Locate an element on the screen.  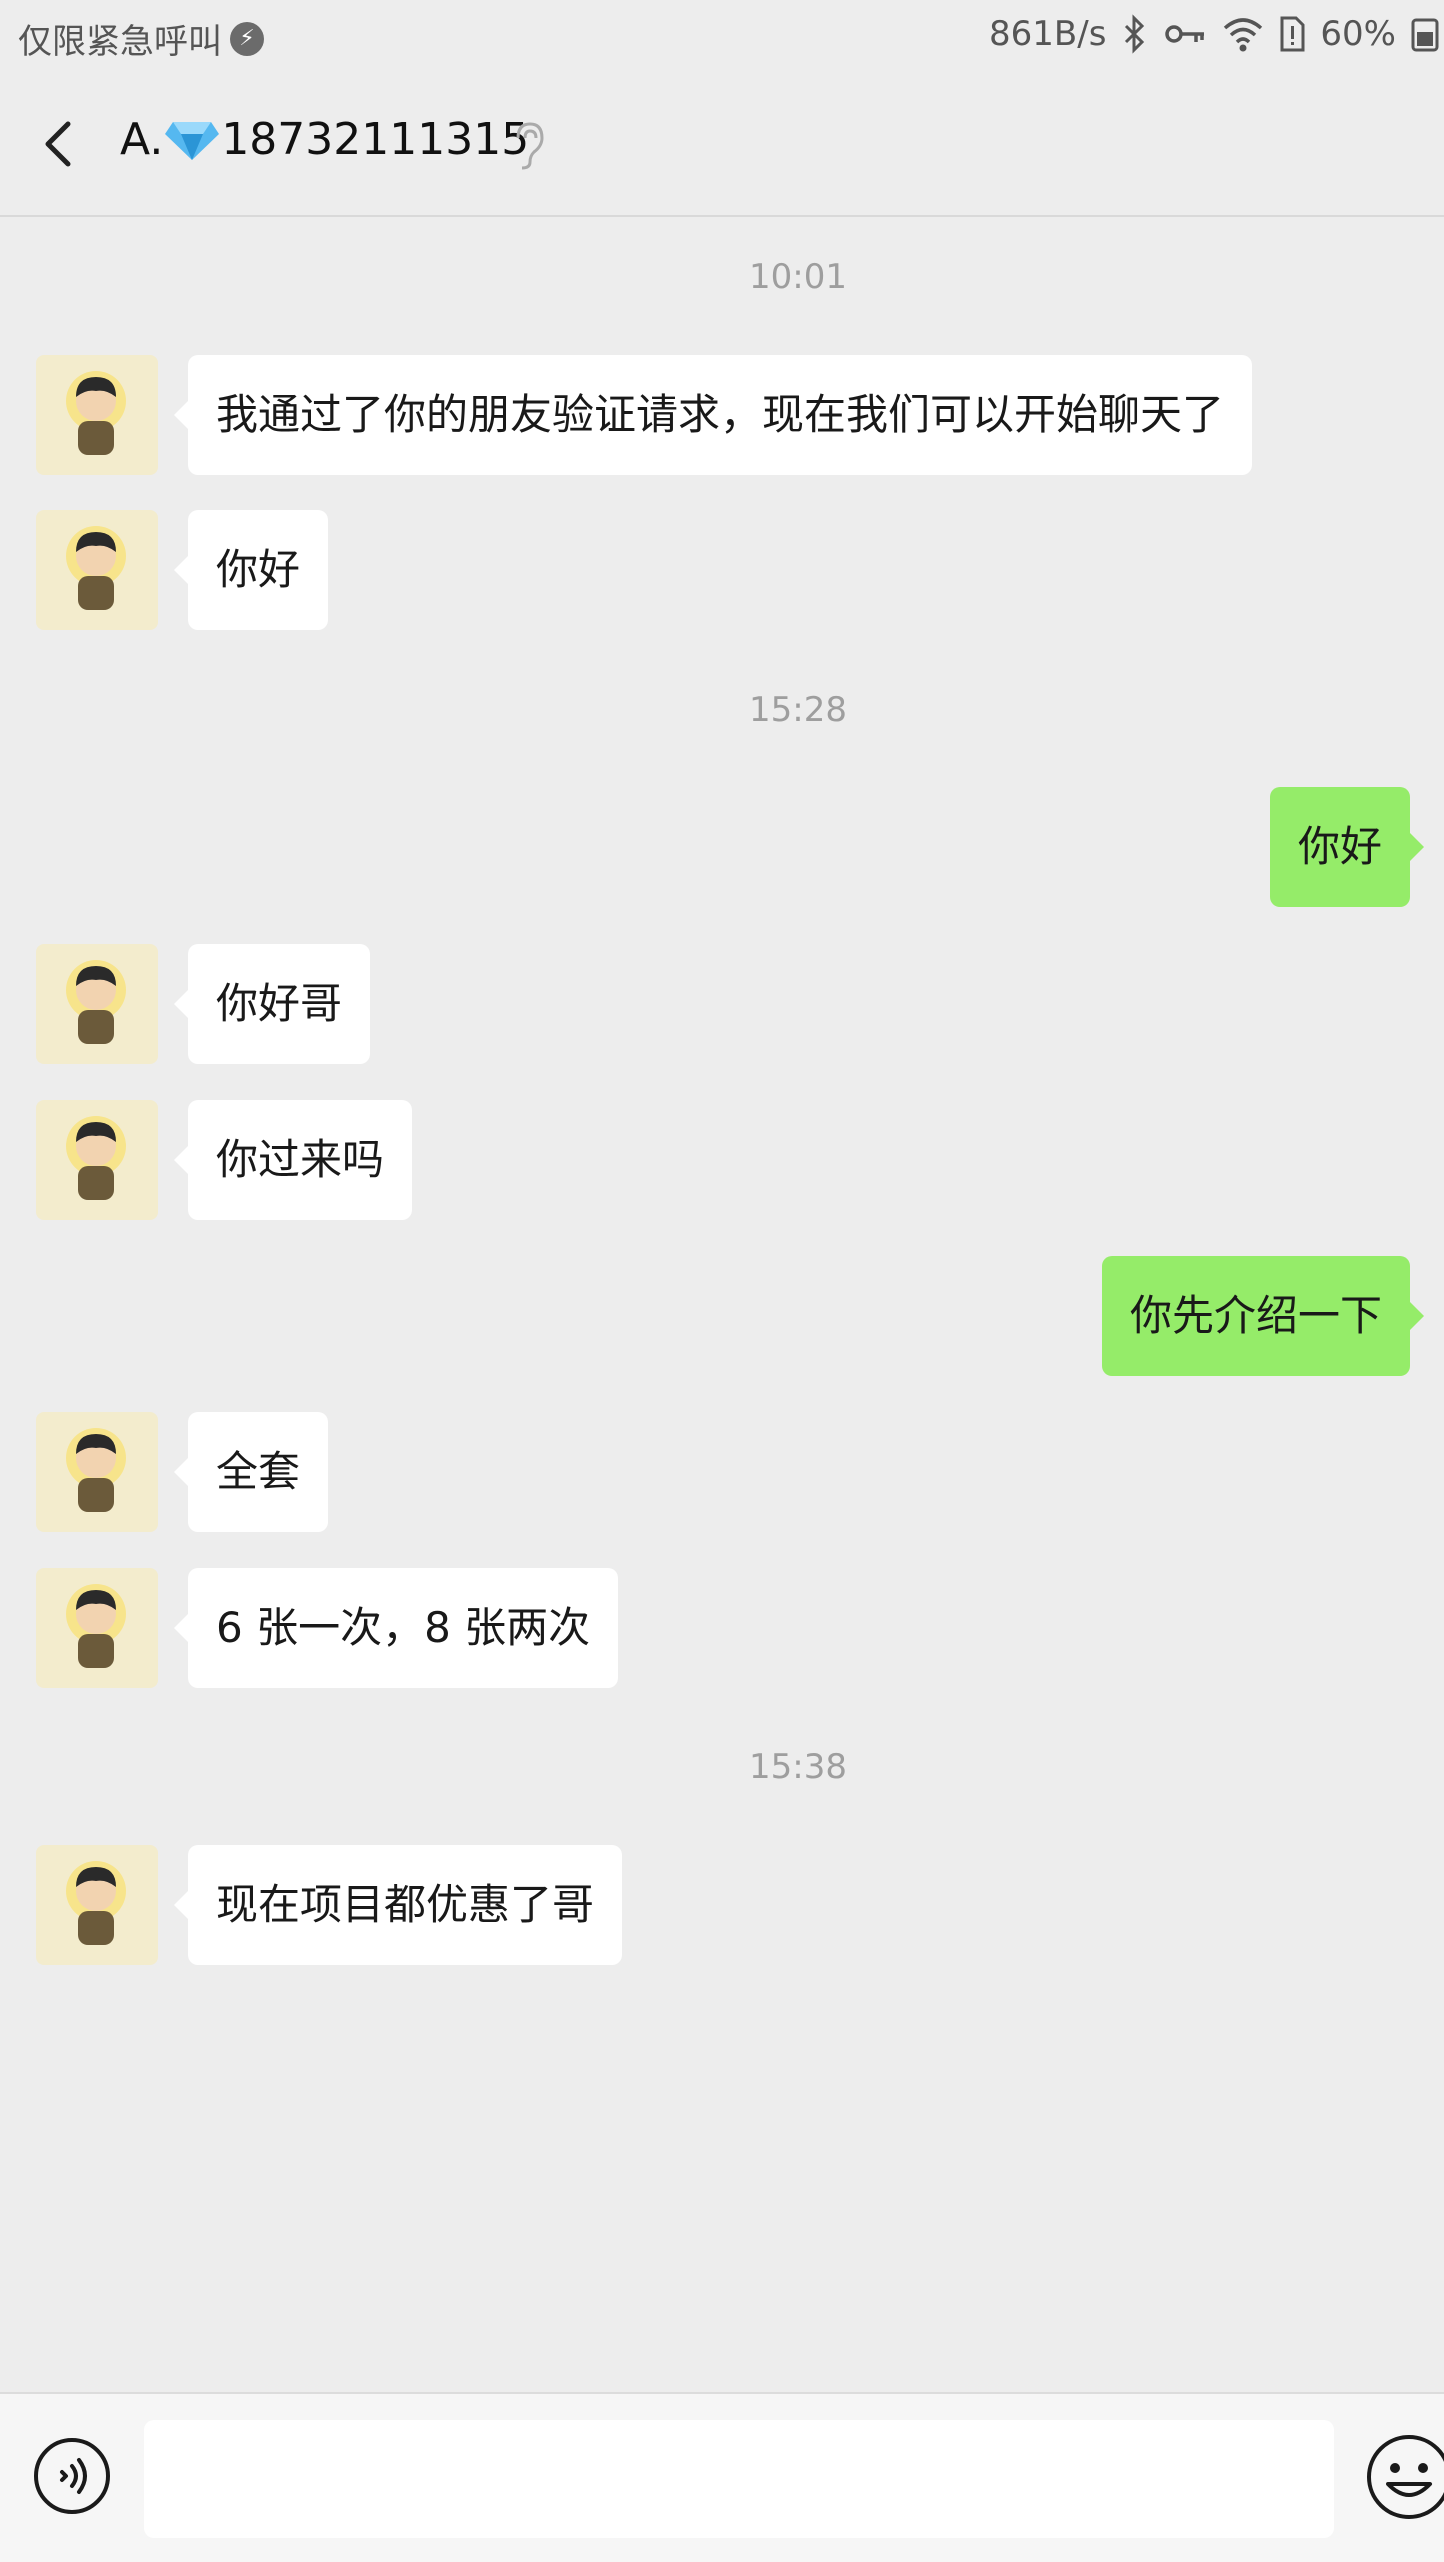
message-bubble-incoming: 6 张一次，8 张两次 is located at coordinates (396, 1628).